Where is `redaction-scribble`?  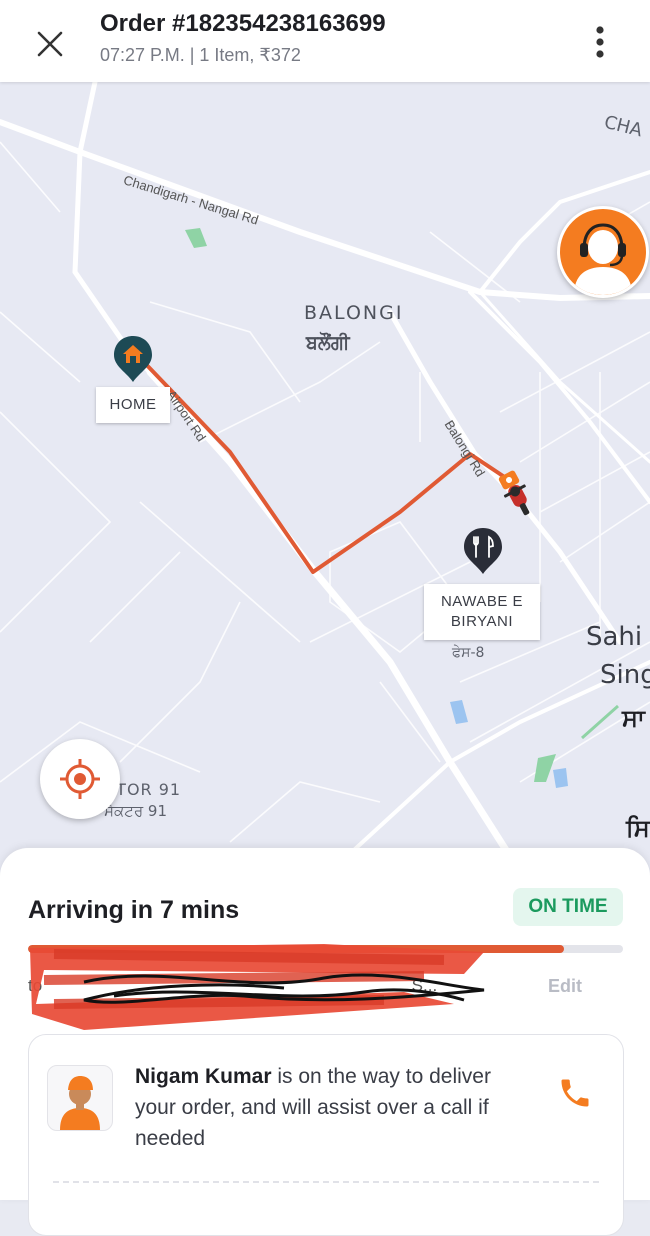
redaction-scribble is located at coordinates (257, 987).